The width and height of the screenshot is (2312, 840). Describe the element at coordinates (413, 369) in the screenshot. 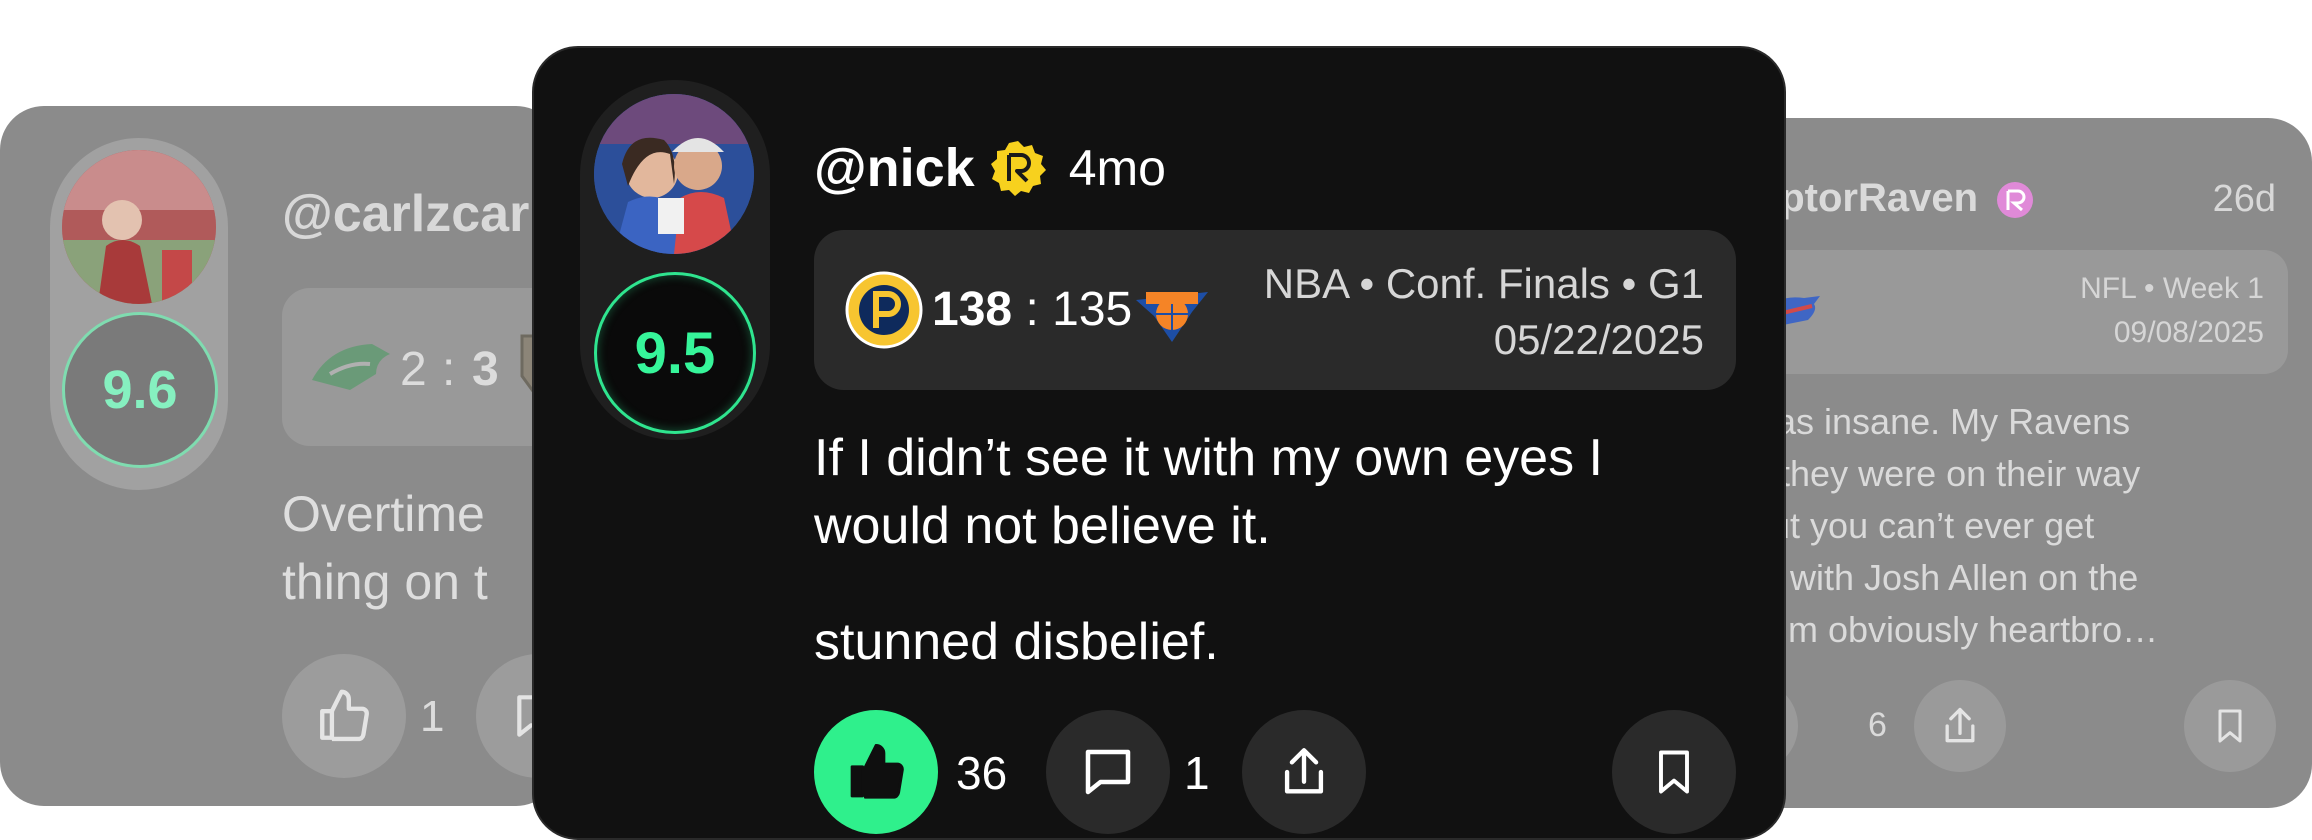

I see `home-score: 2` at that location.